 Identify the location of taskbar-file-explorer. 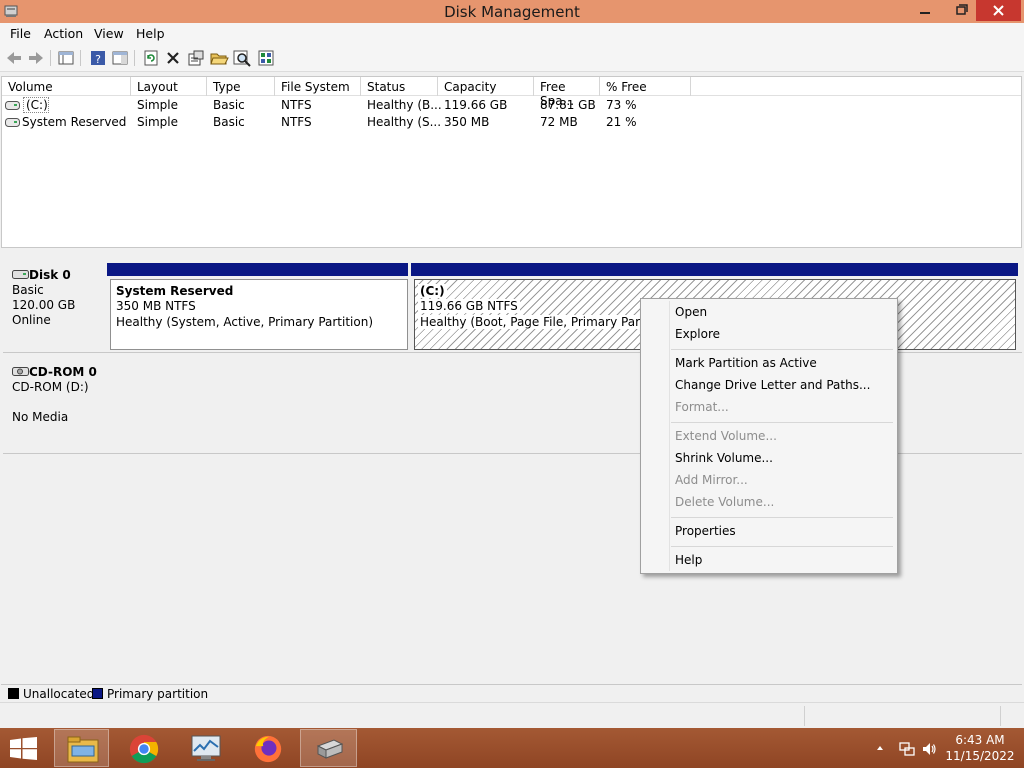
(81, 748).